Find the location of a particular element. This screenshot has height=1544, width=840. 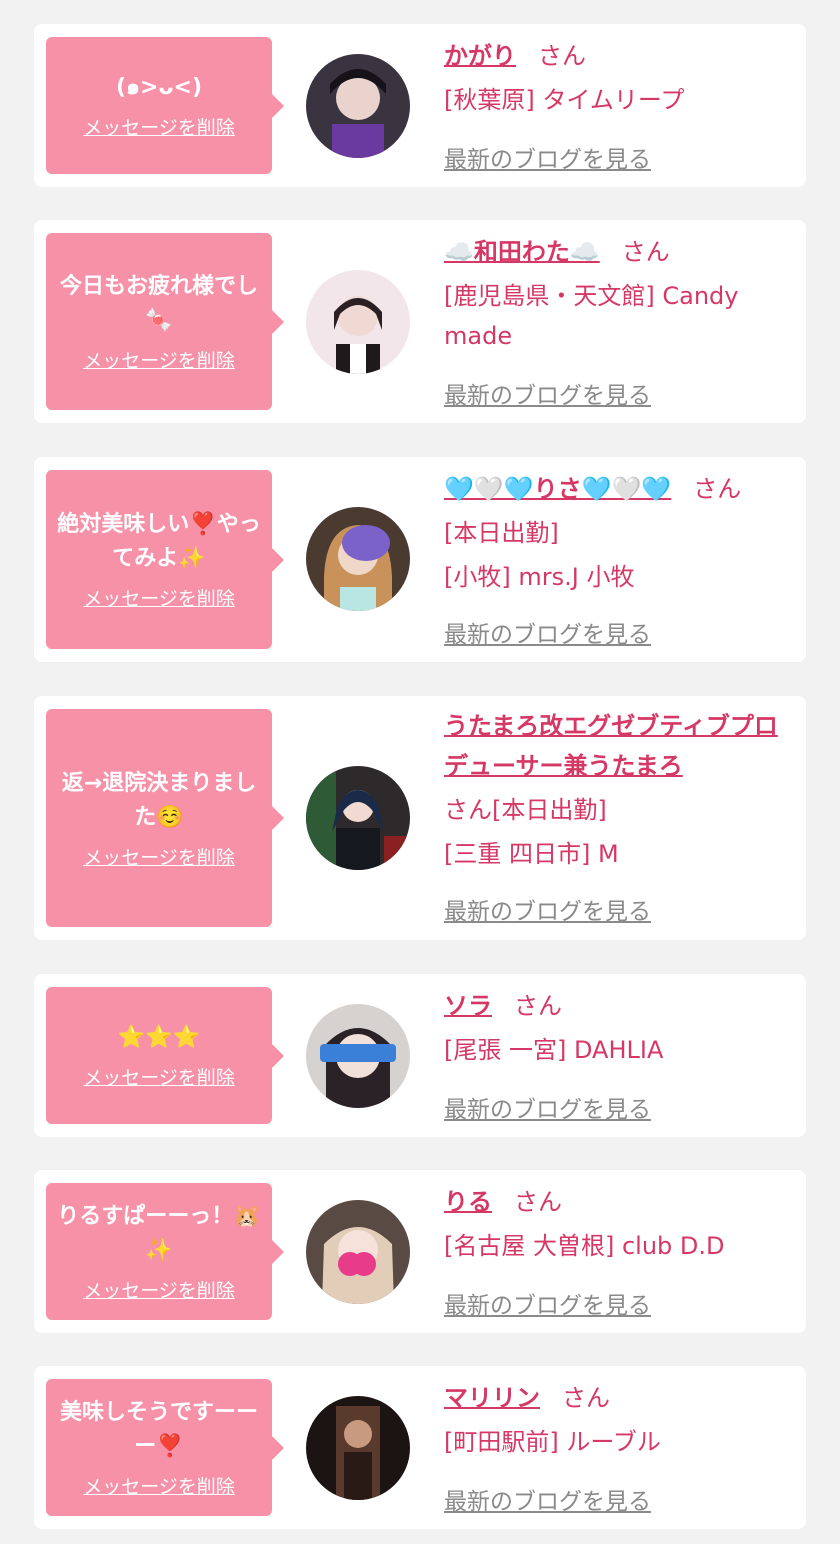

shop-info: [尾張 一宮] DAHLIA is located at coordinates (554, 1050).